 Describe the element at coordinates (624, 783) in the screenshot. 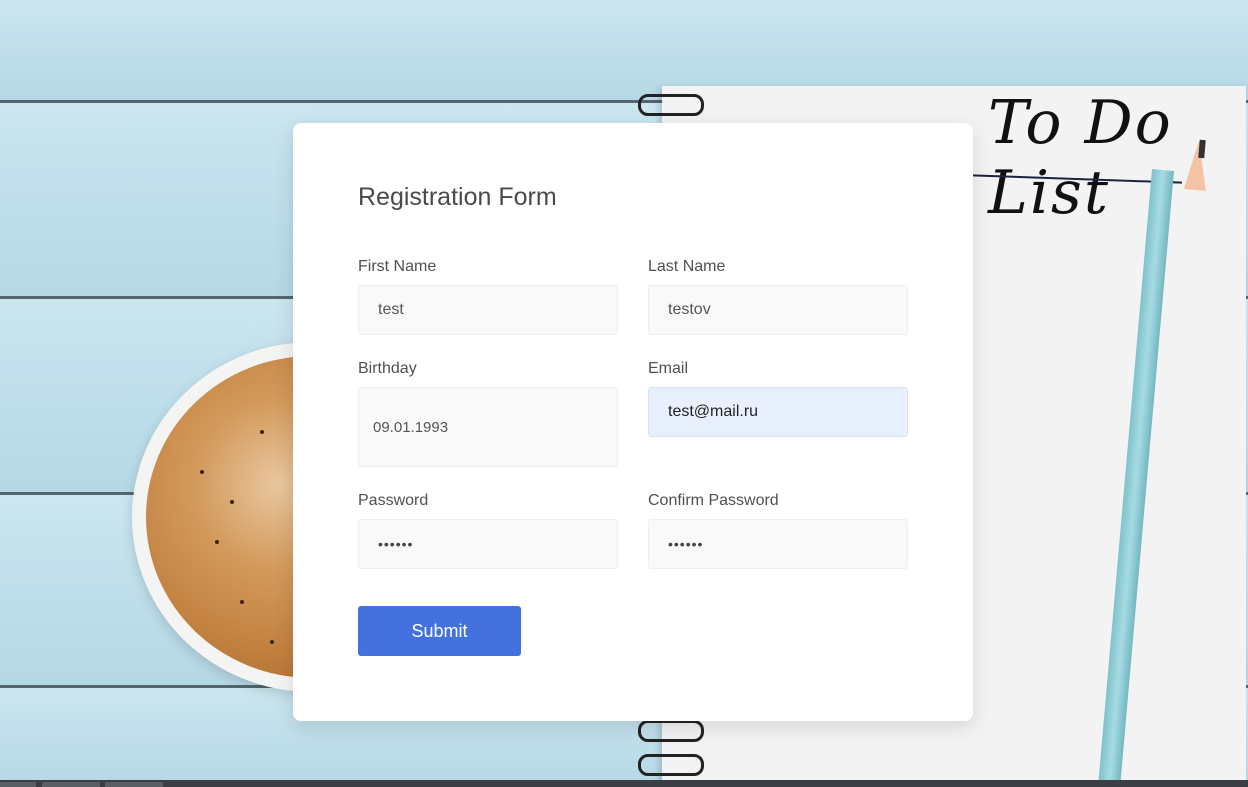

I see `taskbar` at that location.